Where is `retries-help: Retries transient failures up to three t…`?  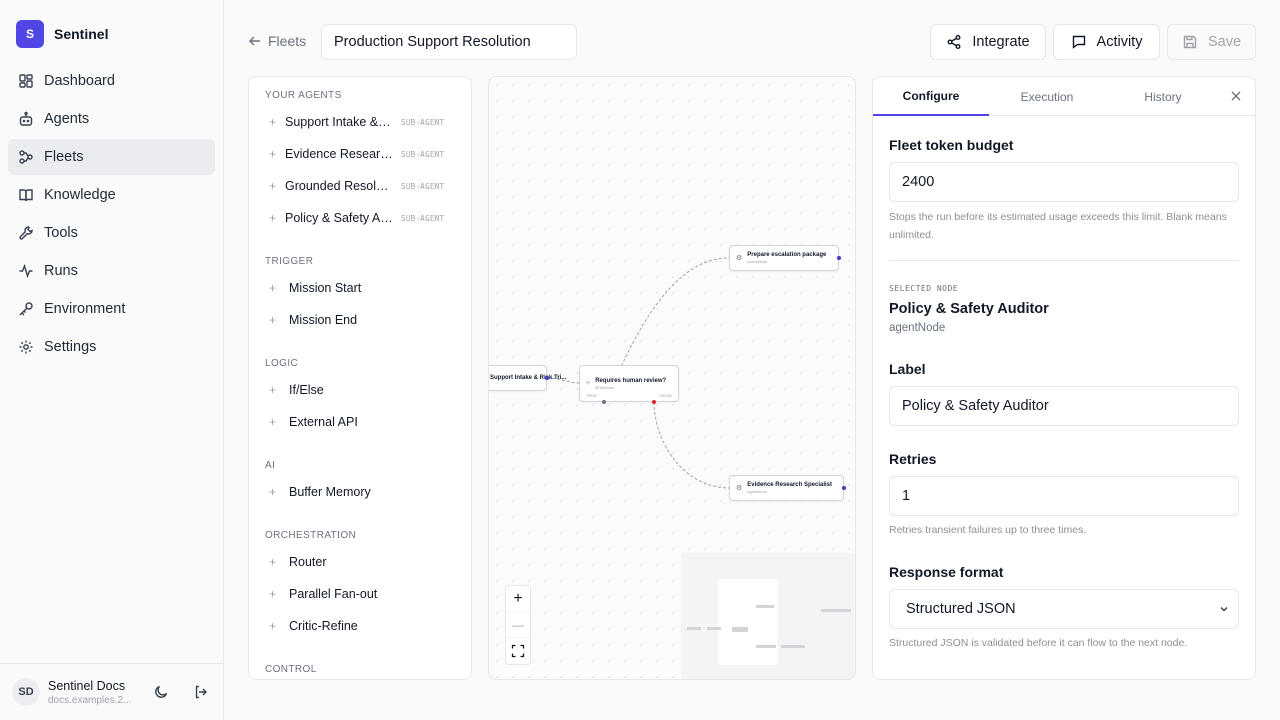 retries-help: Retries transient failures up to three t… is located at coordinates (988, 530).